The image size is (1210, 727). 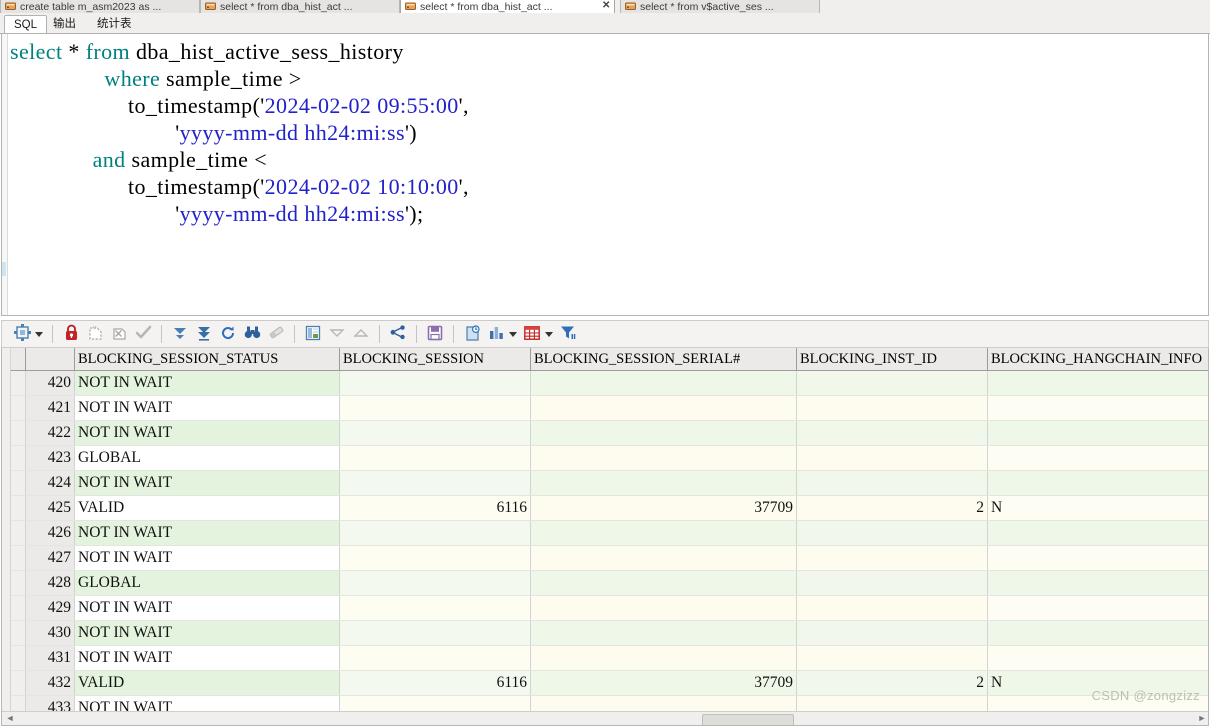 What do you see at coordinates (361, 334) in the screenshot?
I see `move-up-button` at bounding box center [361, 334].